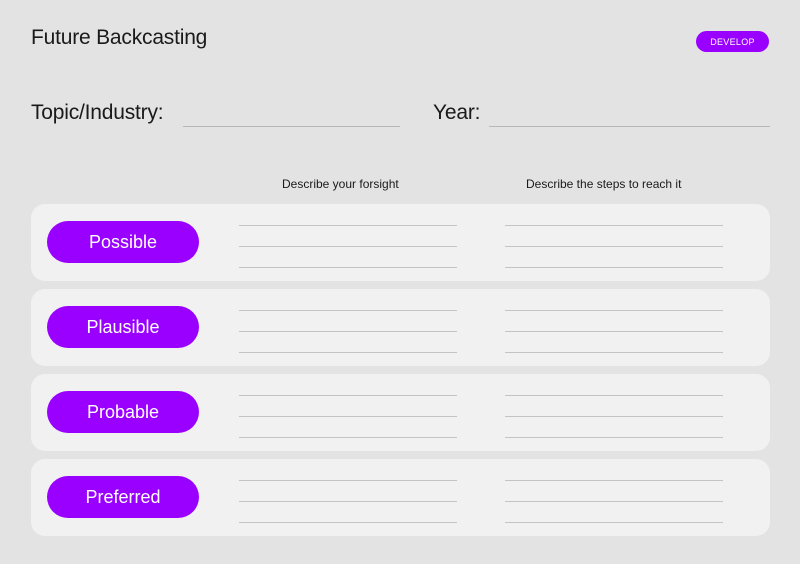  Describe the element at coordinates (119, 37) in the screenshot. I see `page-title: Future Backcasting` at that location.